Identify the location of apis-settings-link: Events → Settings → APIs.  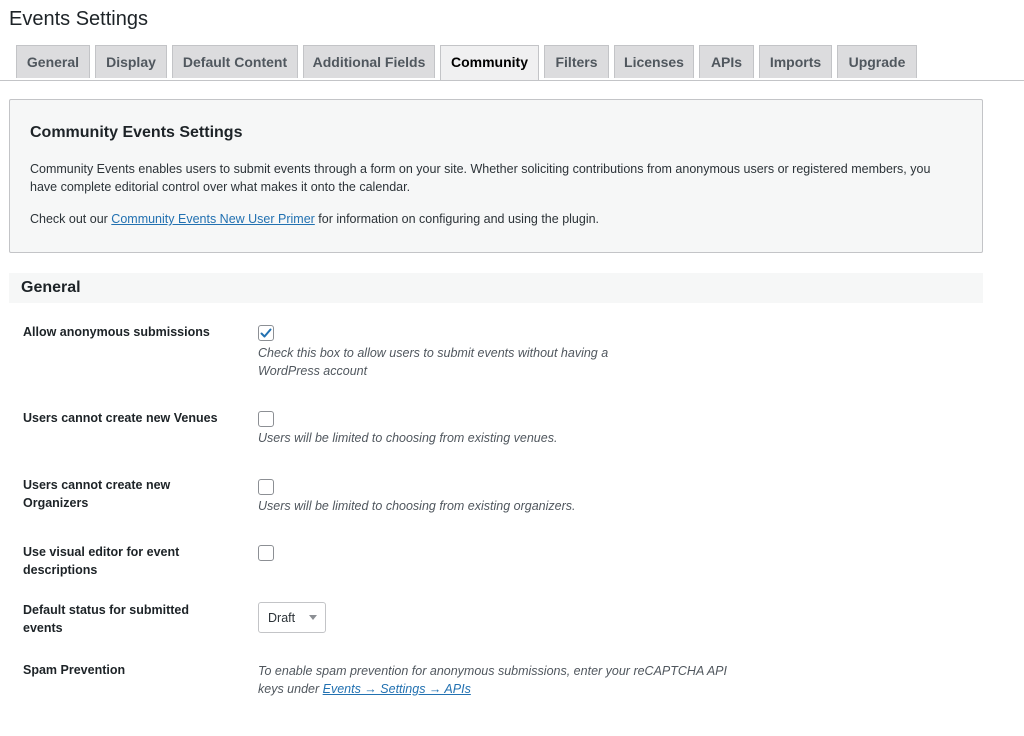
(397, 689).